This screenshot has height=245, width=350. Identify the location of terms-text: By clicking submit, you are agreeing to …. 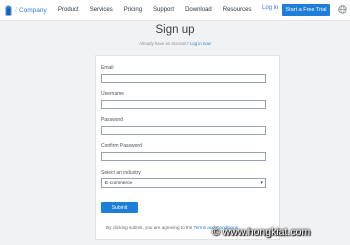
(149, 227).